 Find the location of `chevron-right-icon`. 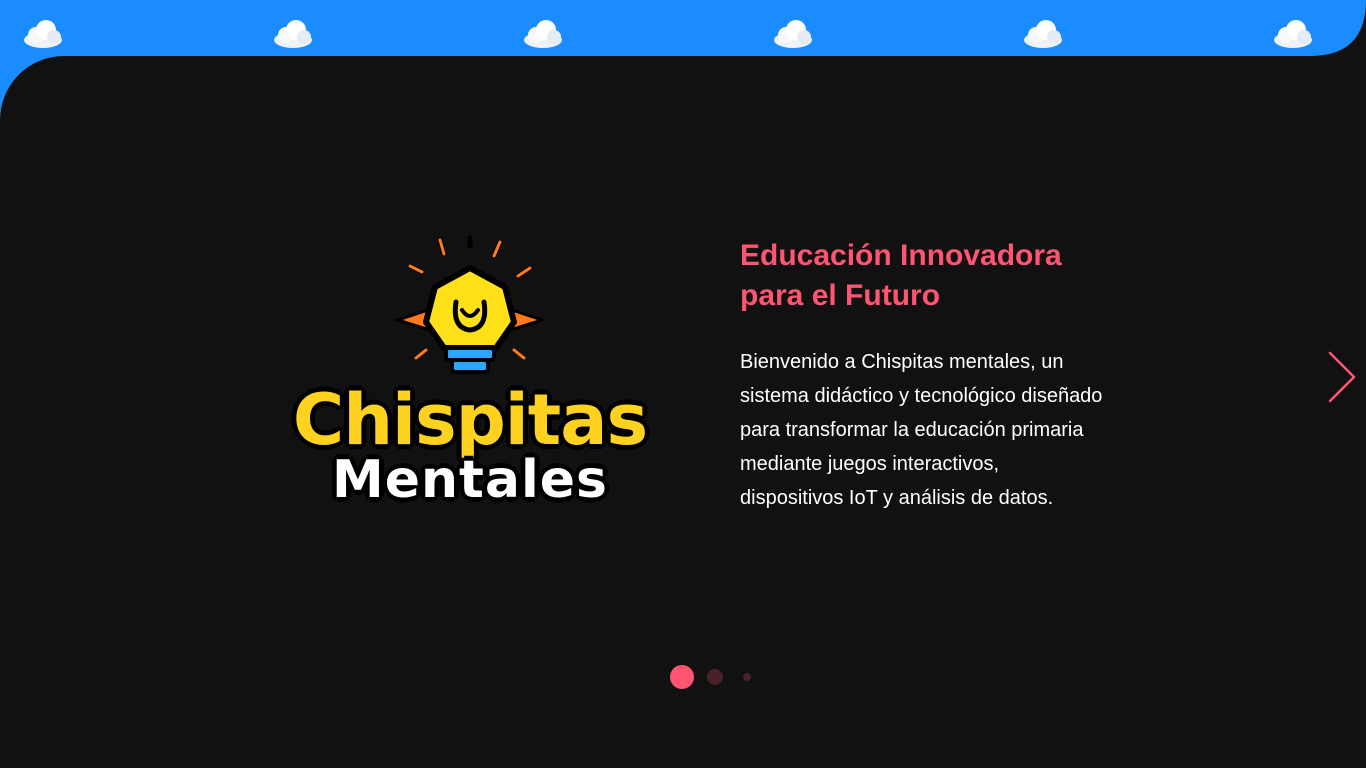

chevron-right-icon is located at coordinates (1342, 377).